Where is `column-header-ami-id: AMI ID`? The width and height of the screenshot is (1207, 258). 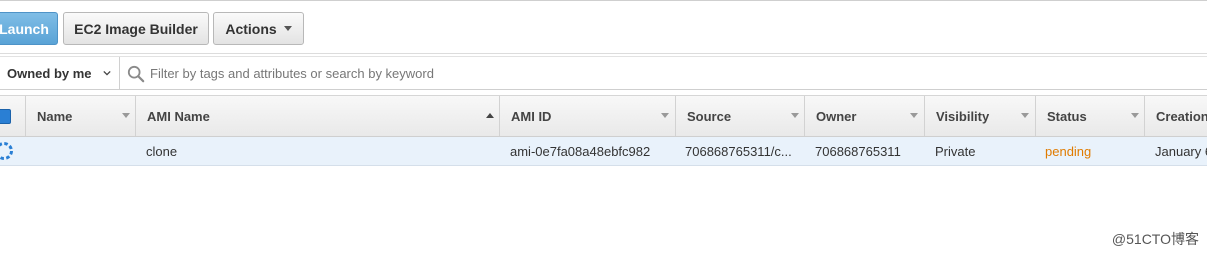 column-header-ami-id: AMI ID is located at coordinates (588, 116).